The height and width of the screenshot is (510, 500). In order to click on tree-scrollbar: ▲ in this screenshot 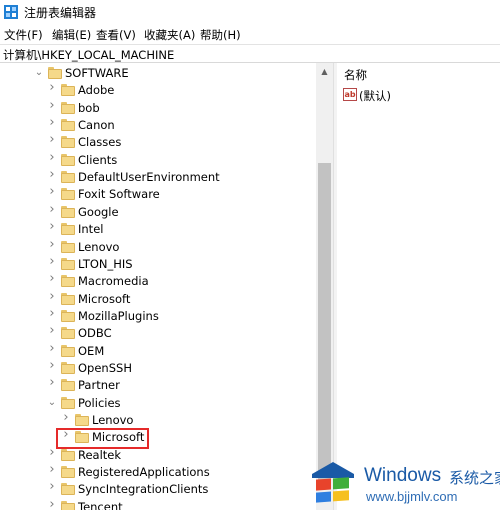, I will do `click(324, 286)`.